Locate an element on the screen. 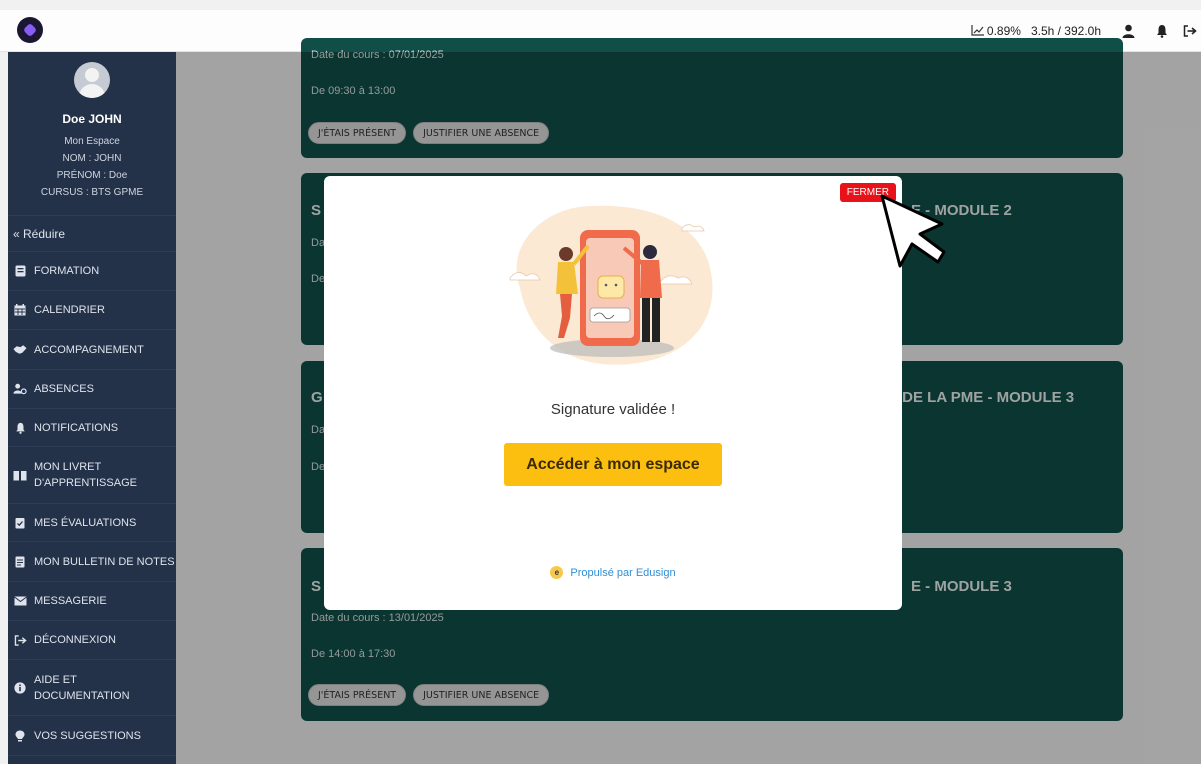 This screenshot has width=1201, height=764. powered-by: e Propulsé par Edusign is located at coordinates (613, 572).